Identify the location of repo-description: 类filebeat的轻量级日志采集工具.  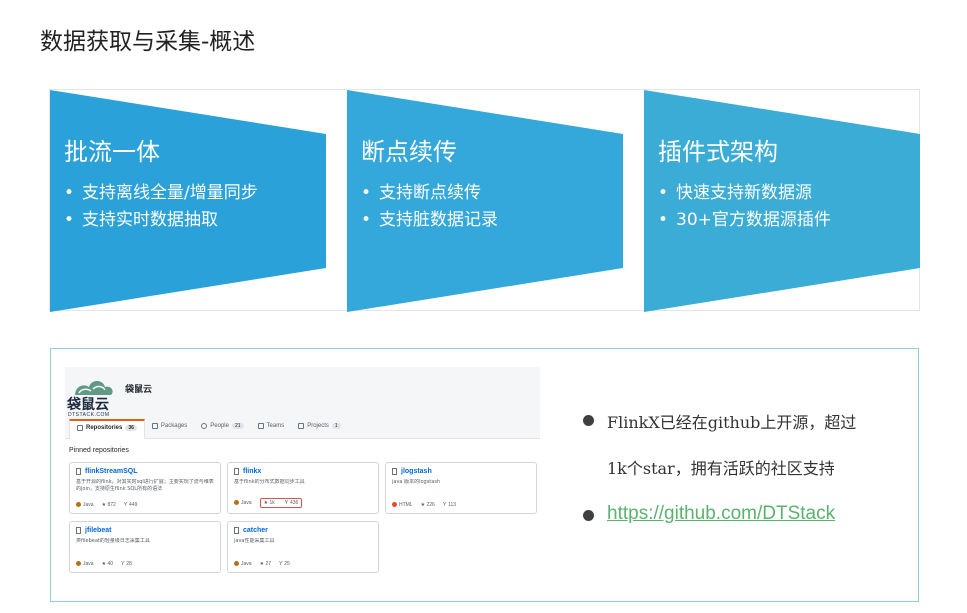
(113, 541).